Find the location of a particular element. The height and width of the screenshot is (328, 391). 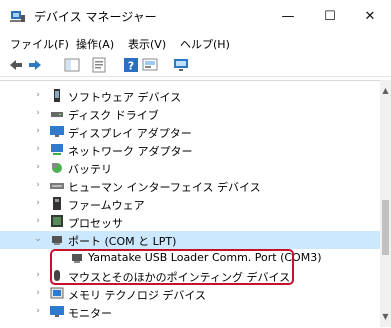

tree-item-ports: ⌄ ポート (COM と LPT) is located at coordinates (190, 240).